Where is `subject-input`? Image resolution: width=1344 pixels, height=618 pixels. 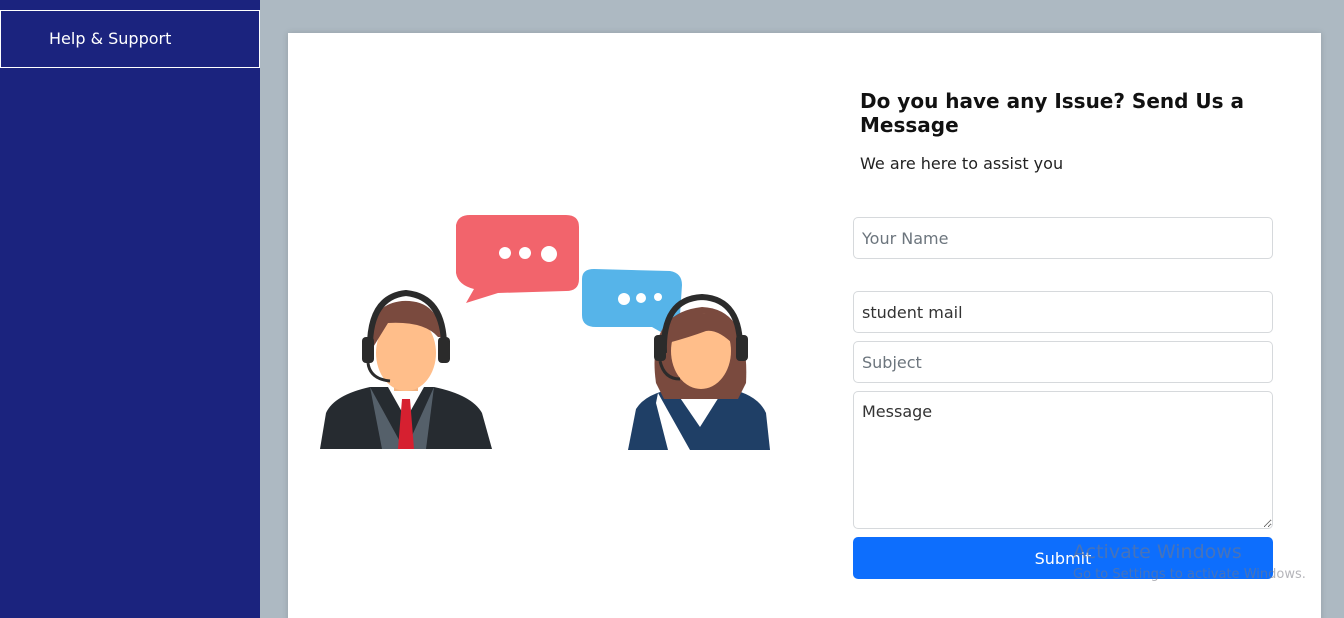
subject-input is located at coordinates (1063, 362).